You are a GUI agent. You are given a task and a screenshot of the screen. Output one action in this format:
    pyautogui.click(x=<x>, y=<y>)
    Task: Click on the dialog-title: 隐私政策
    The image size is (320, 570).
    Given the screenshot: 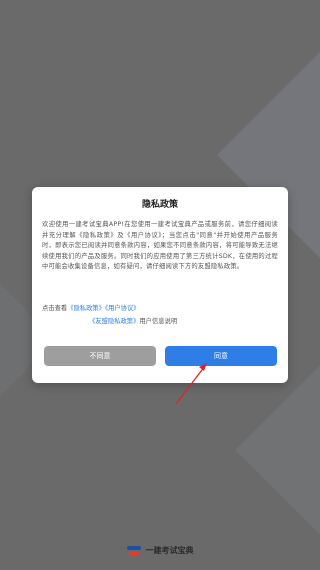 What is the action you would take?
    pyautogui.click(x=159, y=205)
    